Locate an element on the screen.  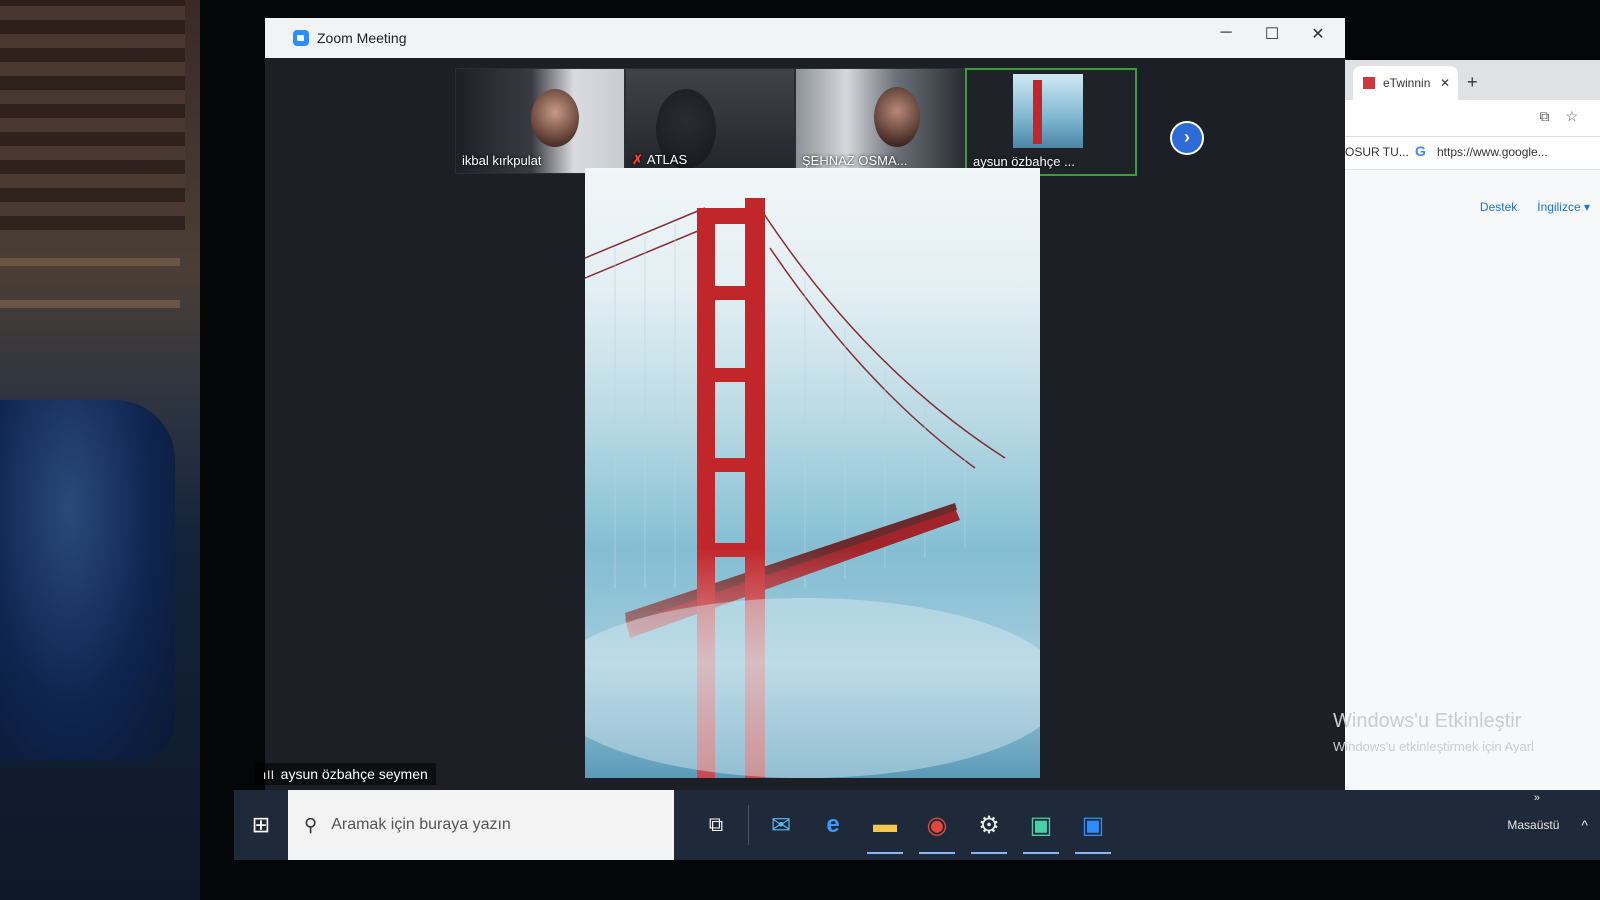
tray-overflow-icon: » is located at coordinates (1537, 798).